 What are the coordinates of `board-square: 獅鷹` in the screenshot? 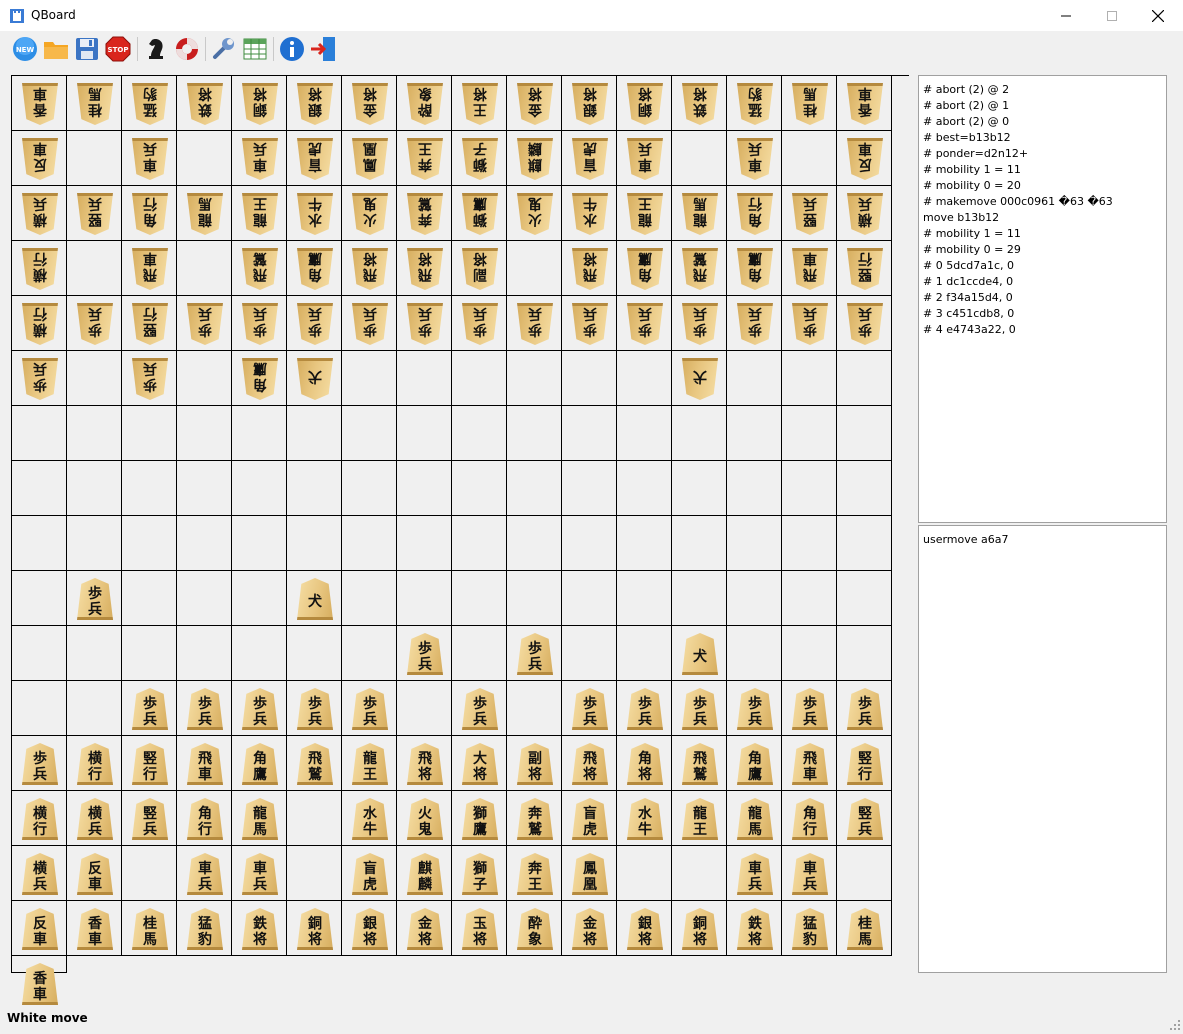 It's located at (479, 818).